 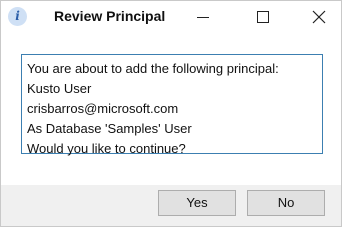 I want to click on maximize-icon, so click(x=263, y=17).